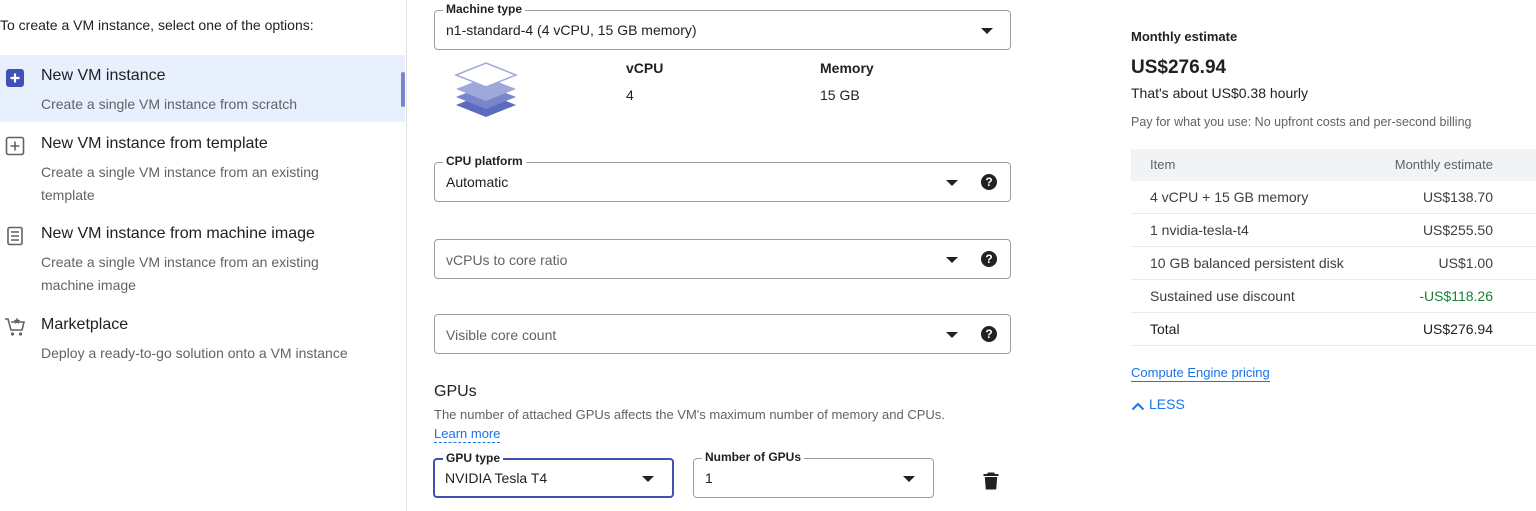 The height and width of the screenshot is (511, 1536). Describe the element at coordinates (484, 9) in the screenshot. I see `field-label: Machine type` at that location.